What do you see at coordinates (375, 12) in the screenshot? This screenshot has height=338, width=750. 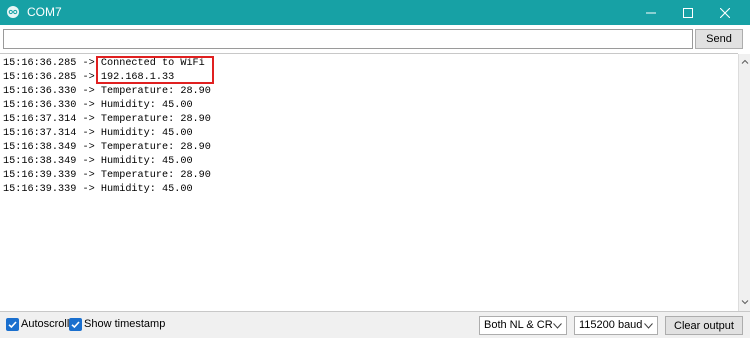 I see `title-bar: COM7` at bounding box center [375, 12].